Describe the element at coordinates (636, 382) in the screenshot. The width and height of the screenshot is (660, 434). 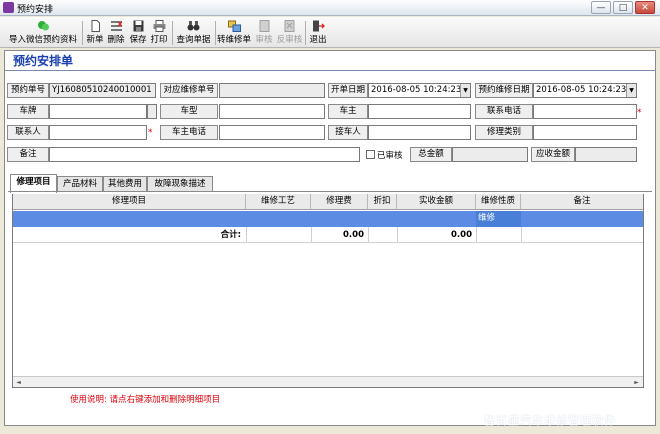
I see `scroll-right-icon: ►` at that location.